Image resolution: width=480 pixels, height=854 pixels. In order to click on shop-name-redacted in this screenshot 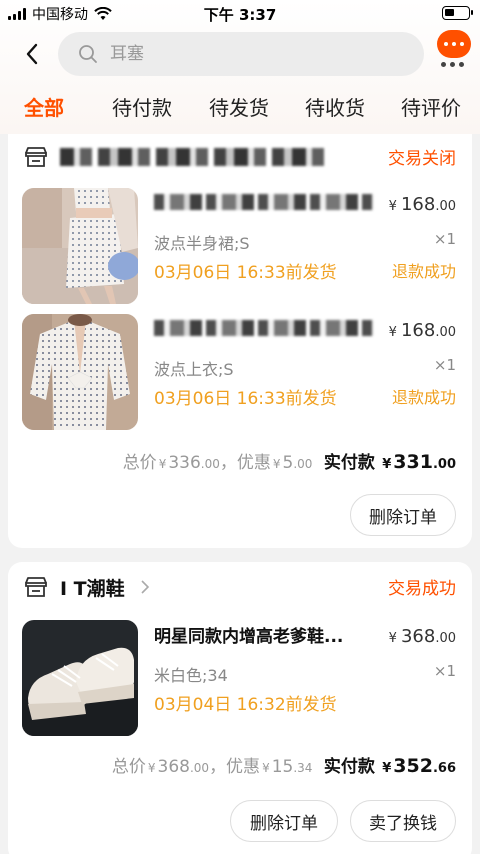, I will do `click(195, 157)`.